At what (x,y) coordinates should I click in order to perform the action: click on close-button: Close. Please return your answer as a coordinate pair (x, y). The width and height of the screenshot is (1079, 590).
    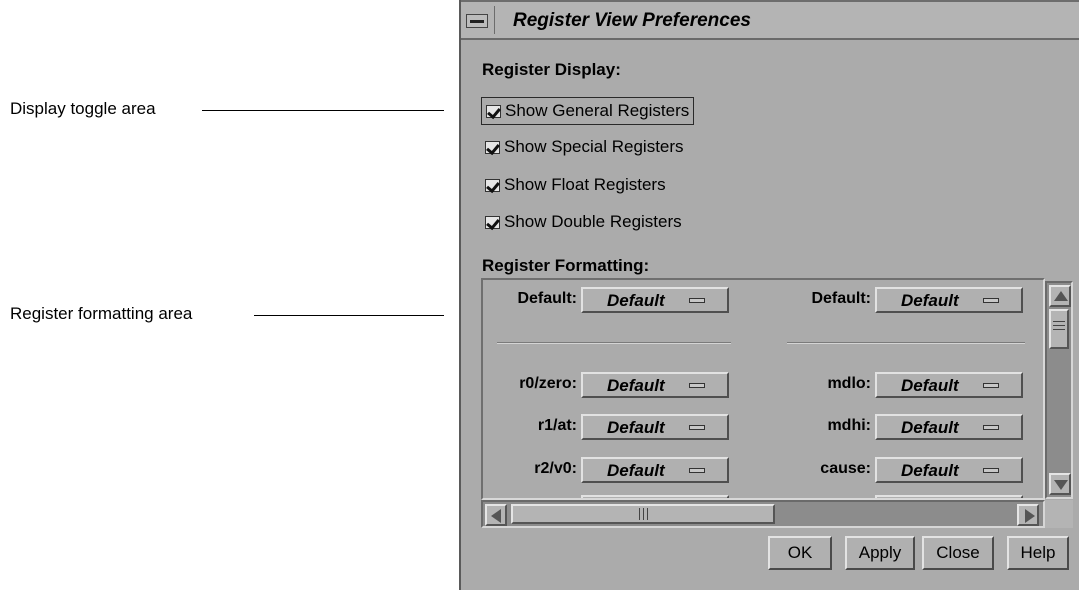
    Looking at the image, I should click on (958, 553).